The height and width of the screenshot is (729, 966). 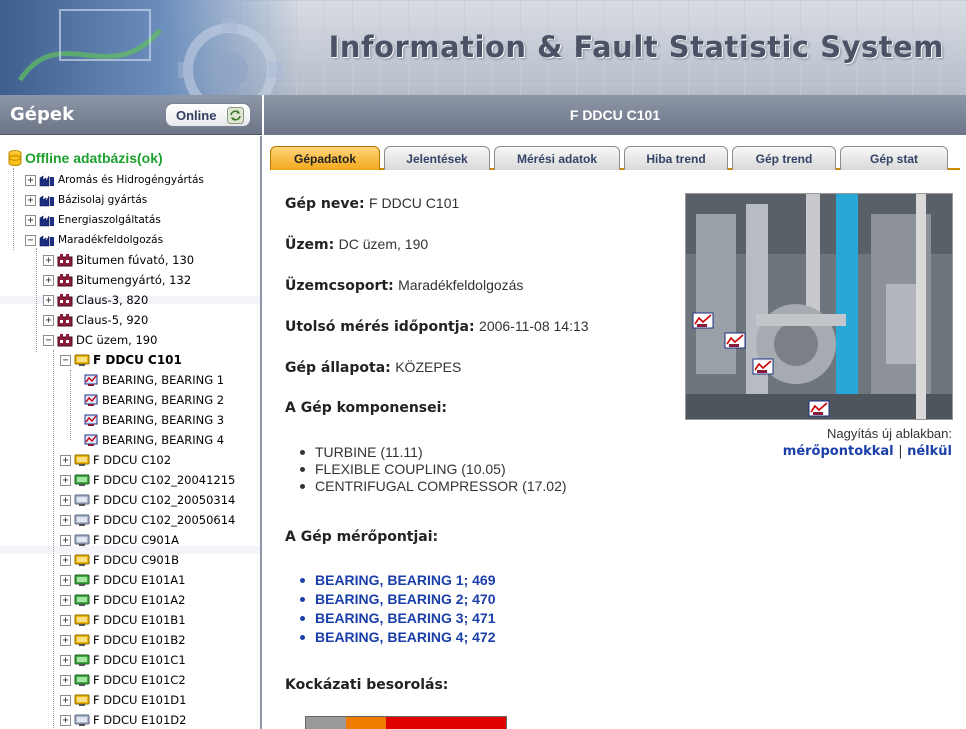 I want to click on tree-item-label: Bitumengyártó, 132, so click(x=134, y=280).